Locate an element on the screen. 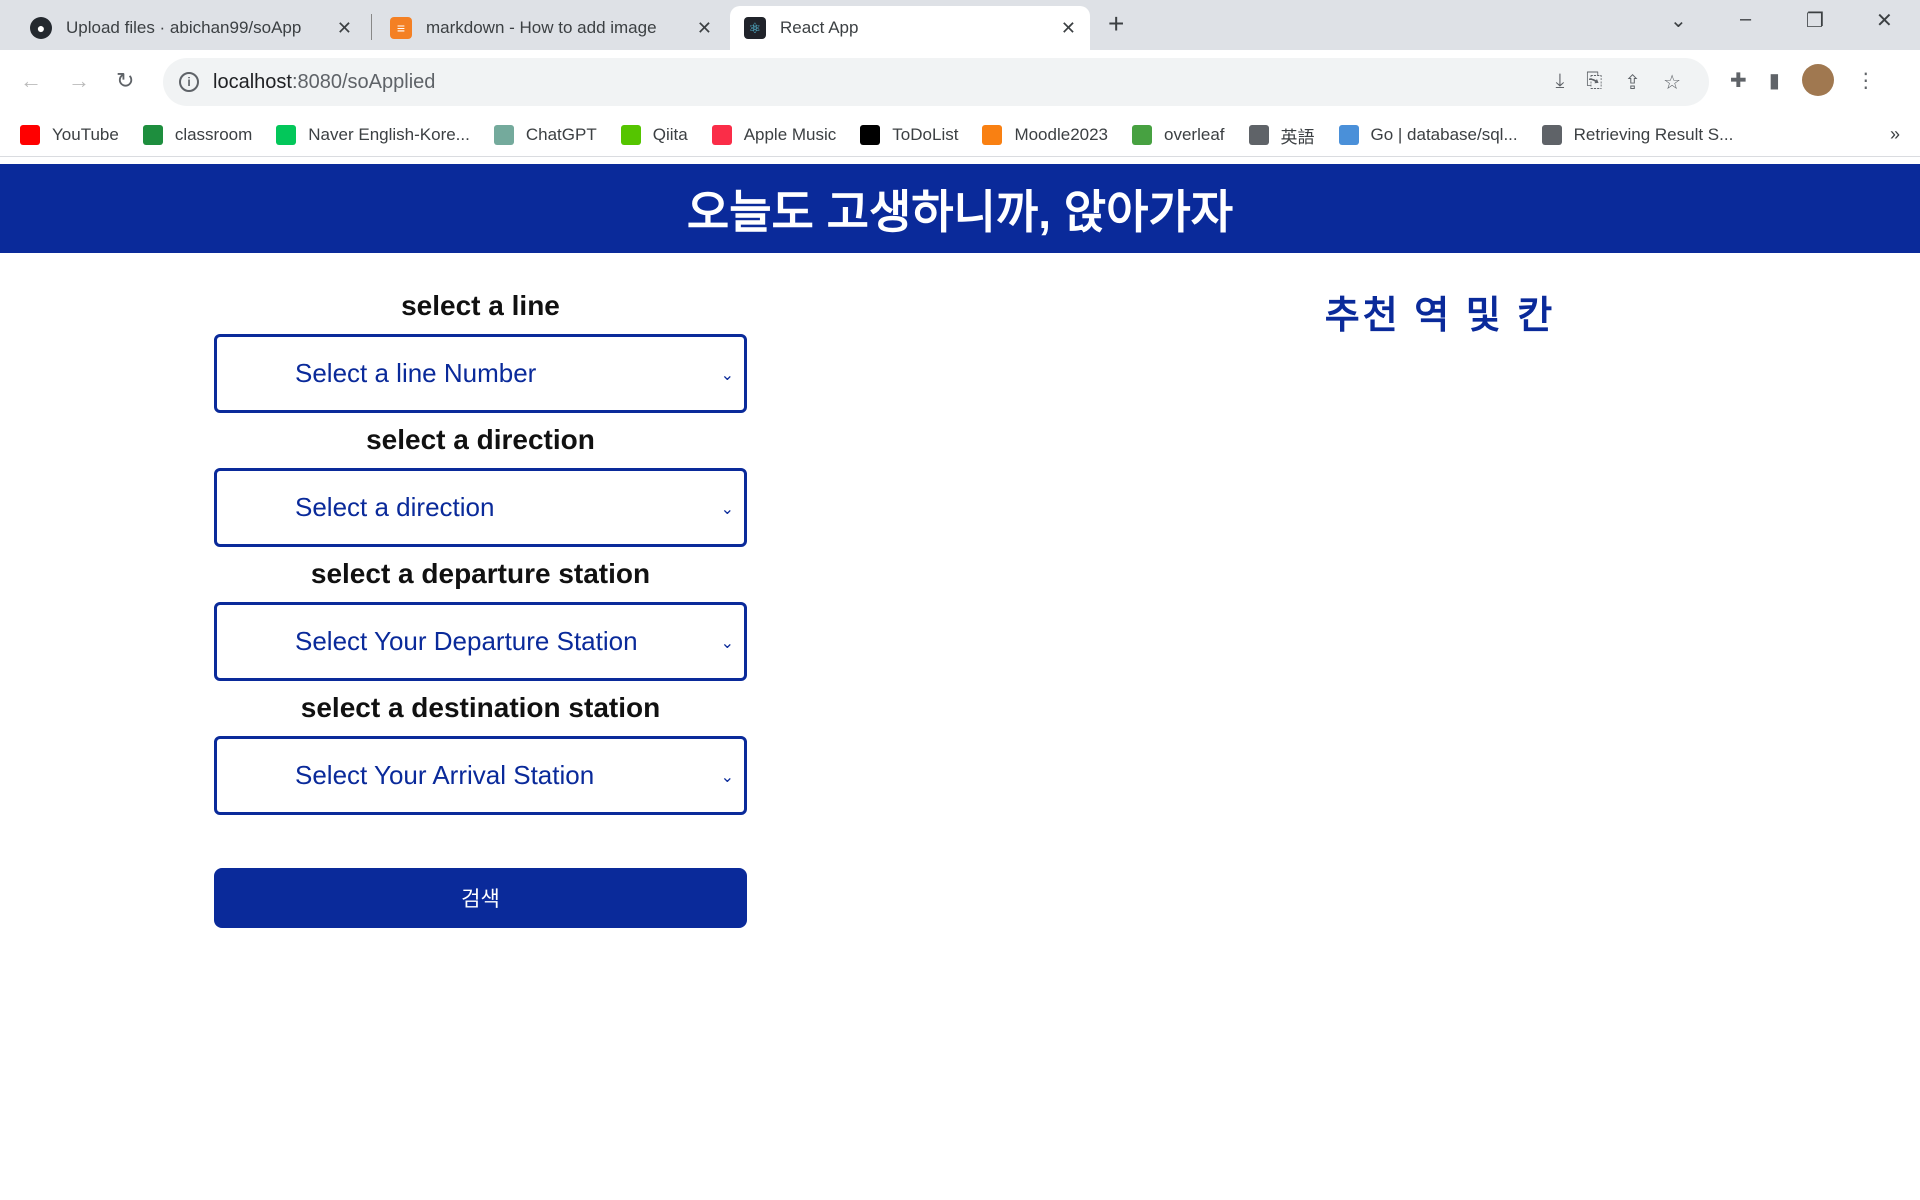 This screenshot has width=1920, height=1200. toolbar: ← → ↻ i localhost:8080/soApplied ⤓ ⎘ ⇪ ☆ is located at coordinates (960, 82).